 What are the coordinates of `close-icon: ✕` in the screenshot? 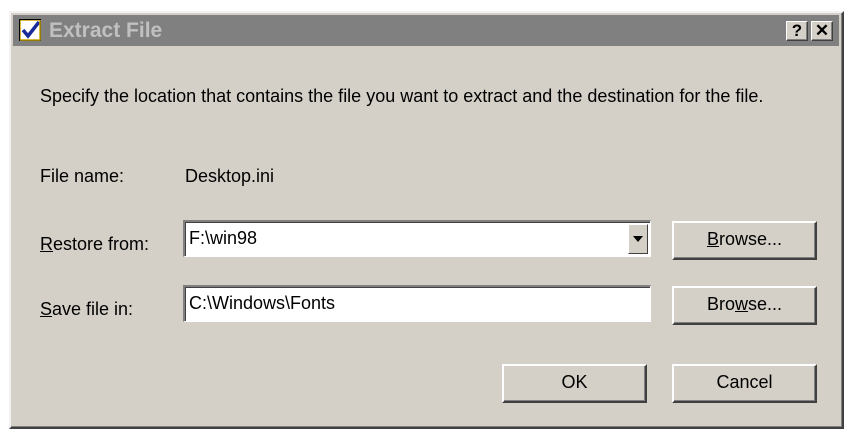 It's located at (822, 30).